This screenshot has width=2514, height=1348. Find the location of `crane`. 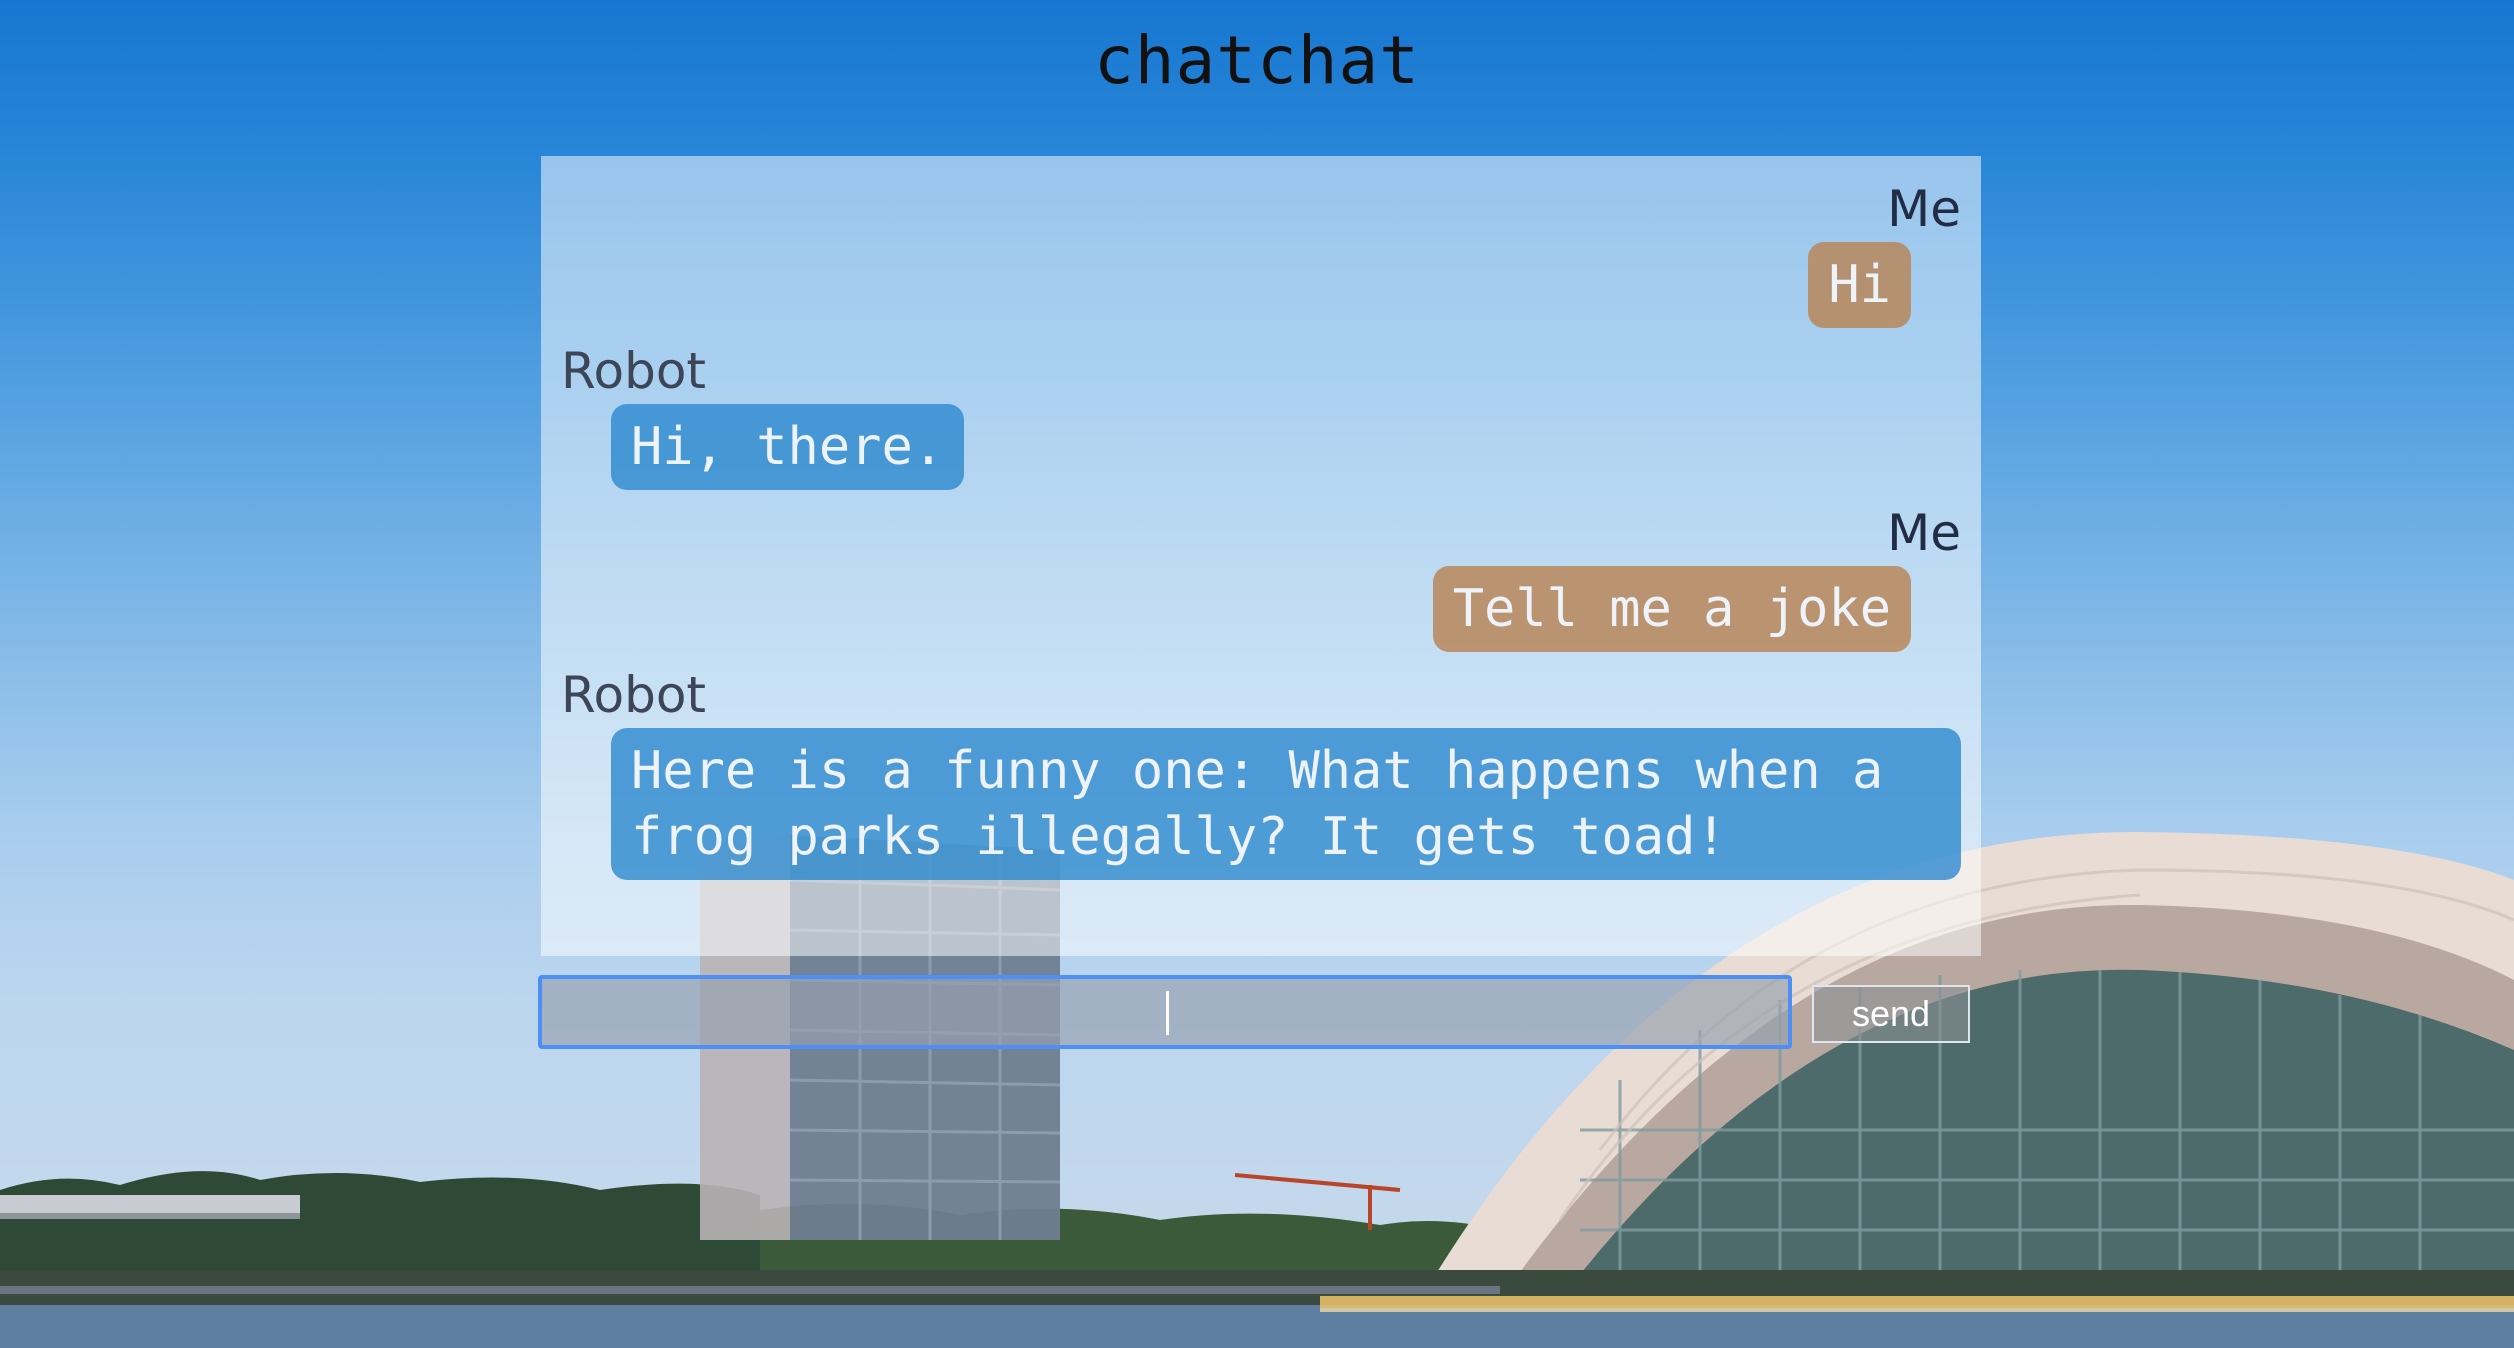

crane is located at coordinates (1317, 1201).